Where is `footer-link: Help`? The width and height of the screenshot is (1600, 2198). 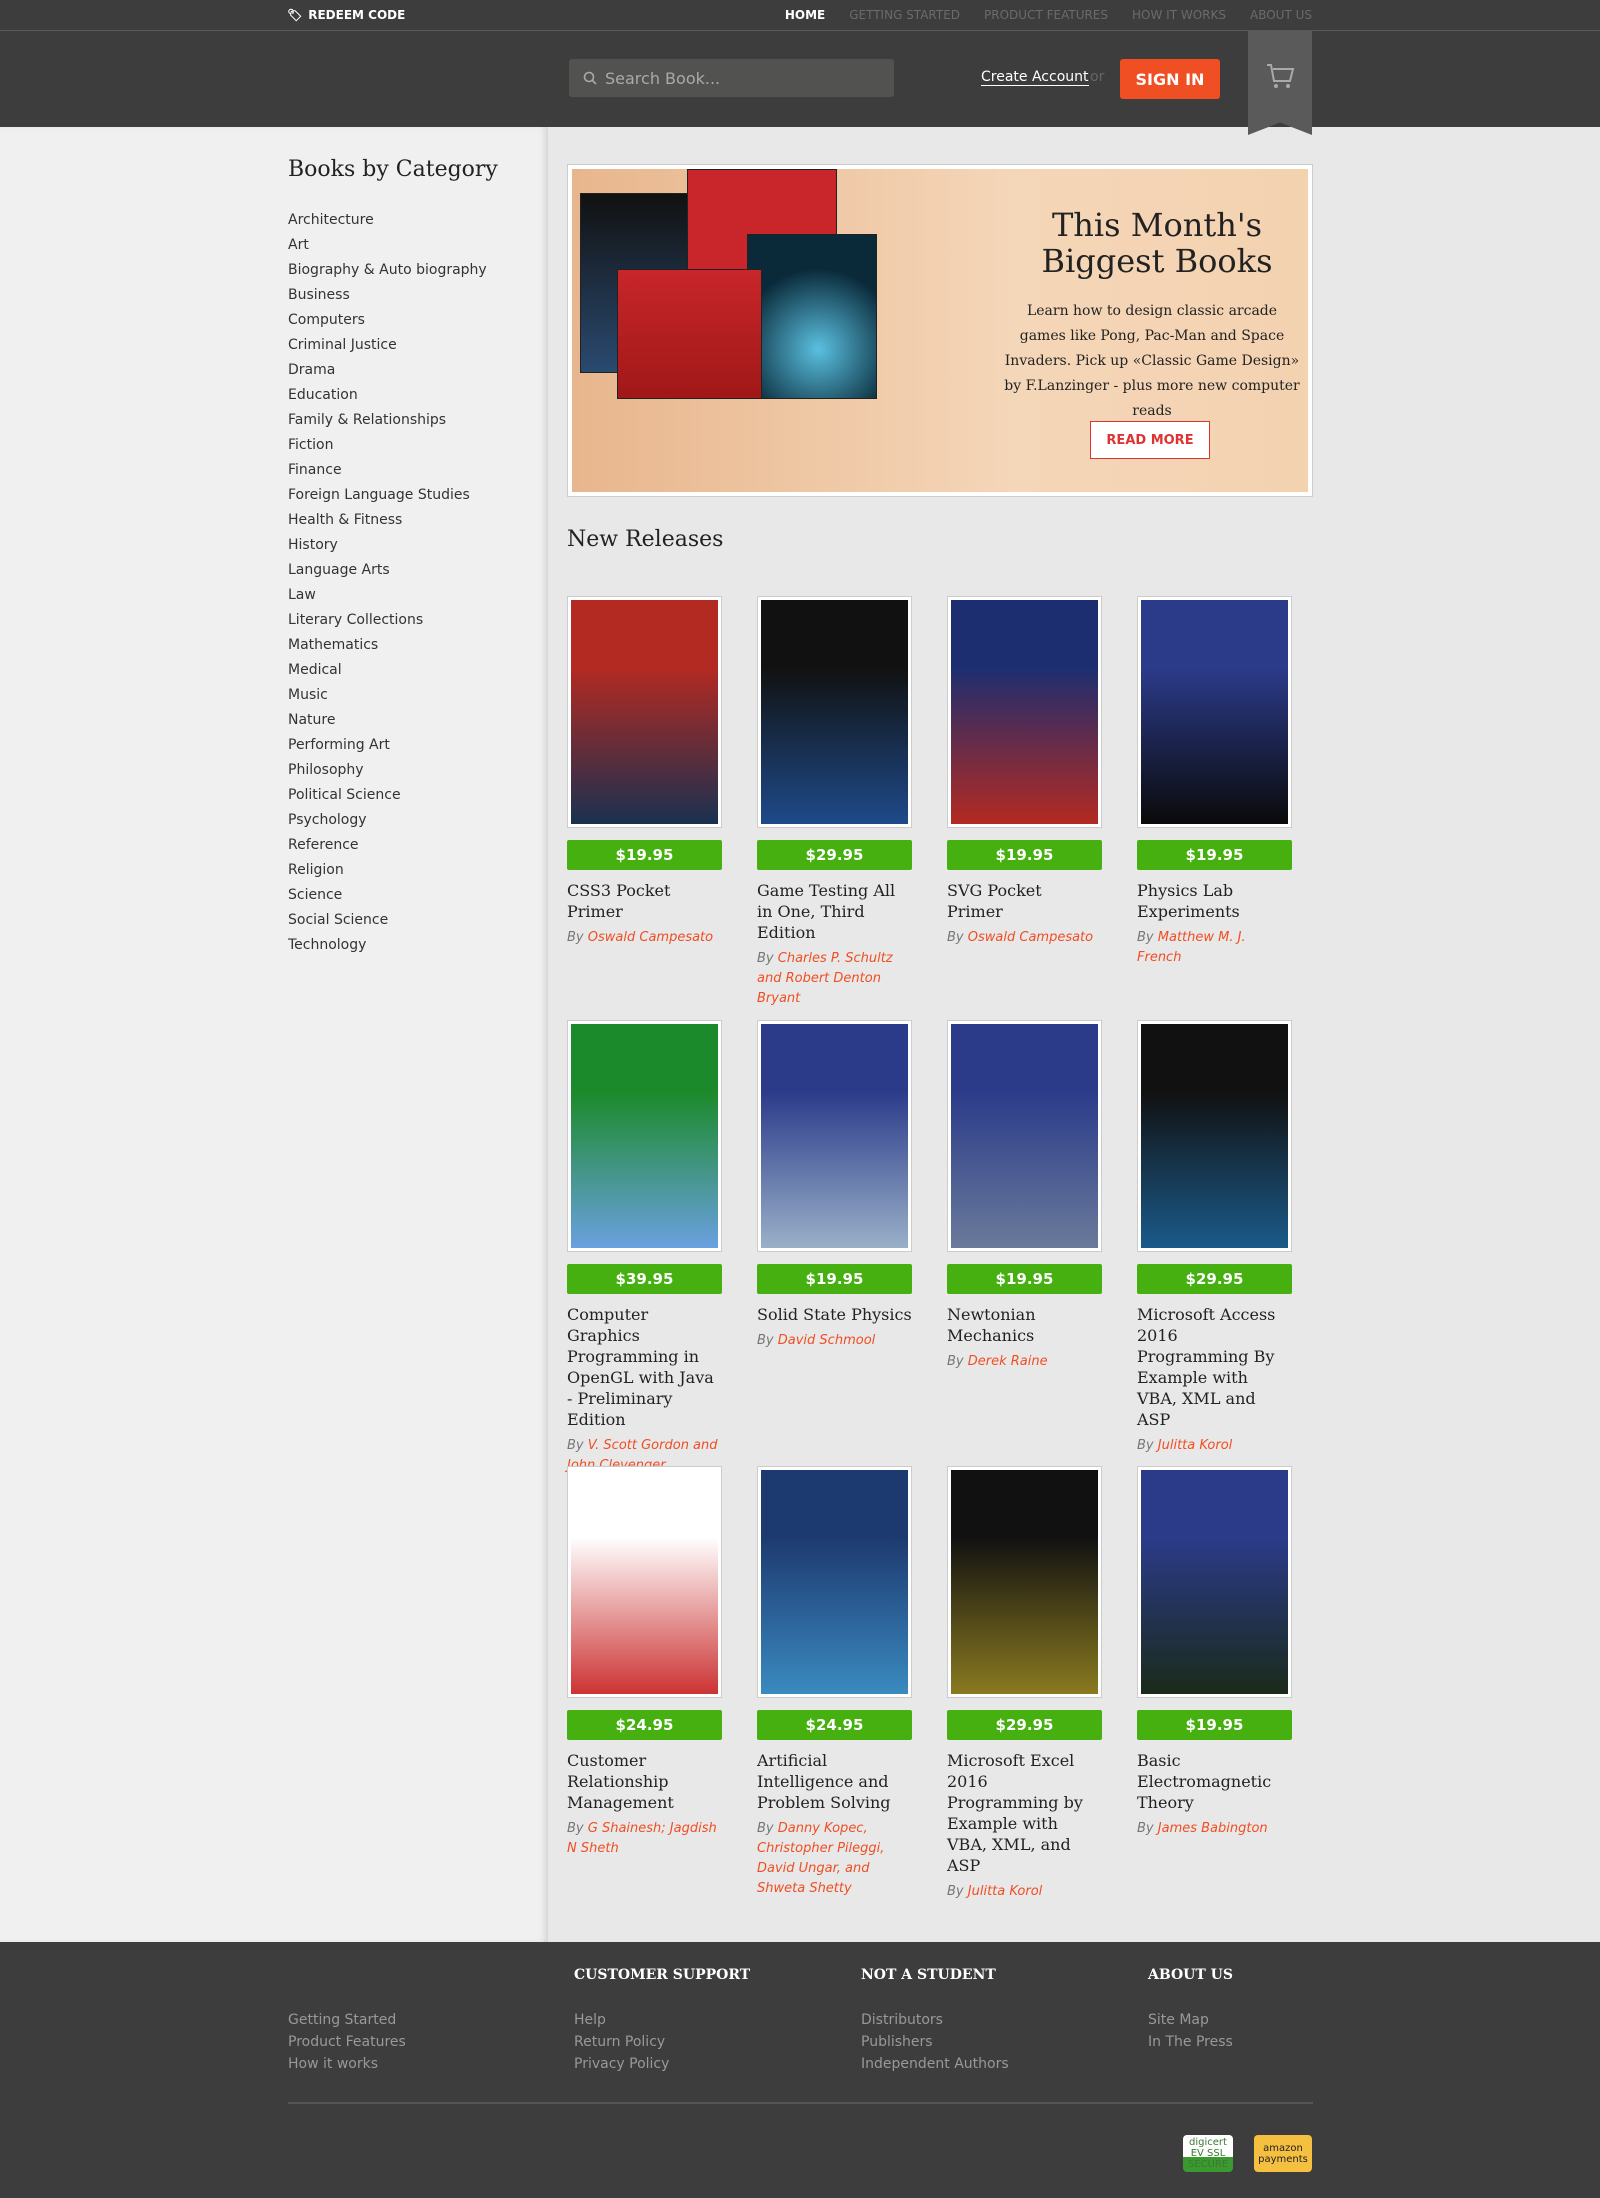 footer-link: Help is located at coordinates (662, 2023).